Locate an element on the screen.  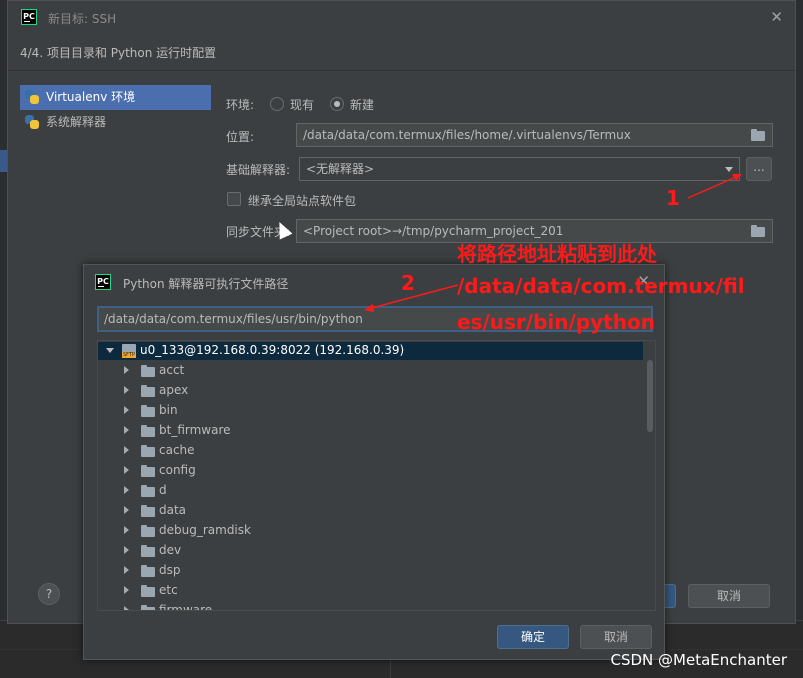
annotation-path-line2: es/usr/bin/python is located at coordinates (556, 322).